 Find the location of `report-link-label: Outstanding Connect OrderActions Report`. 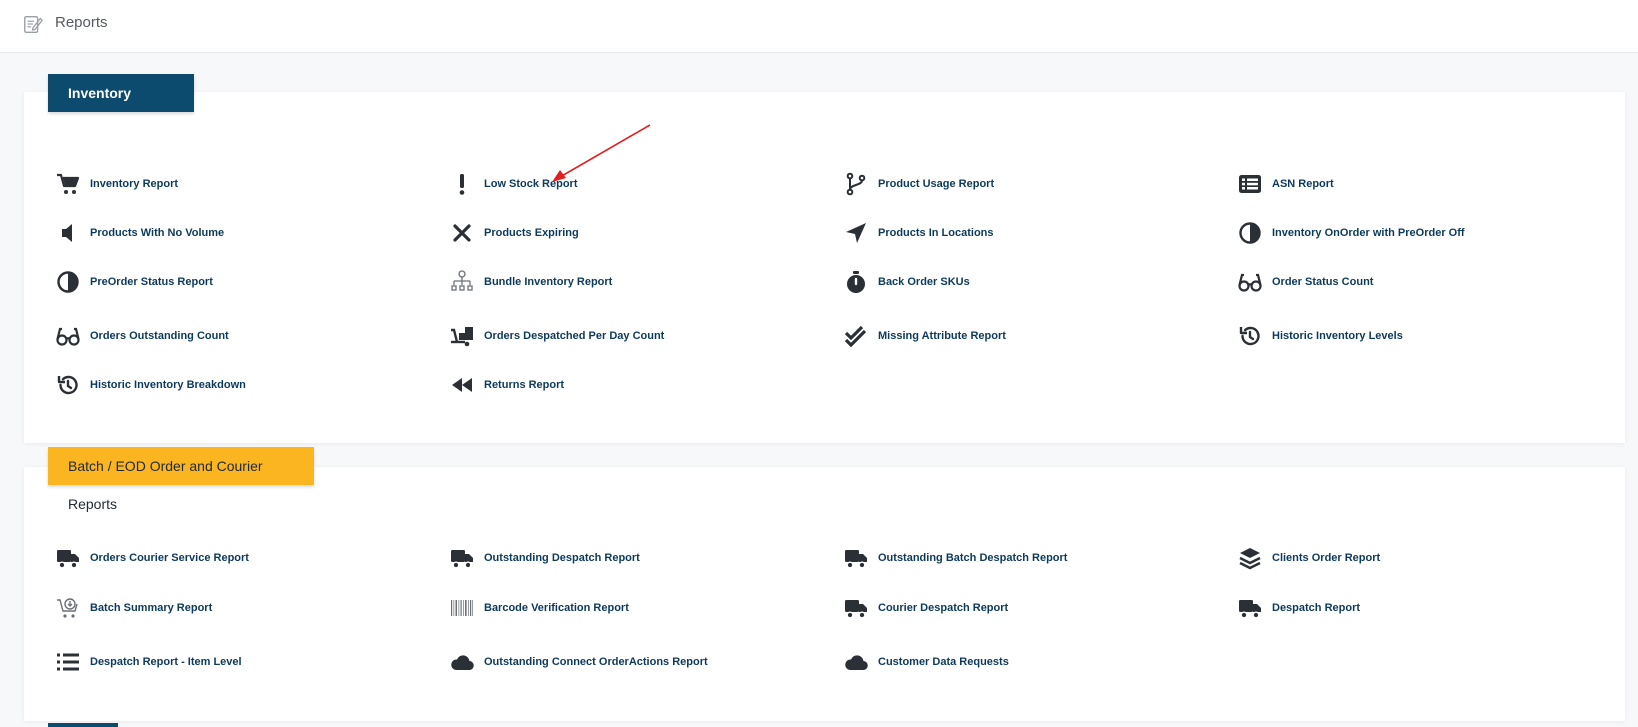

report-link-label: Outstanding Connect OrderActions Report is located at coordinates (596, 662).